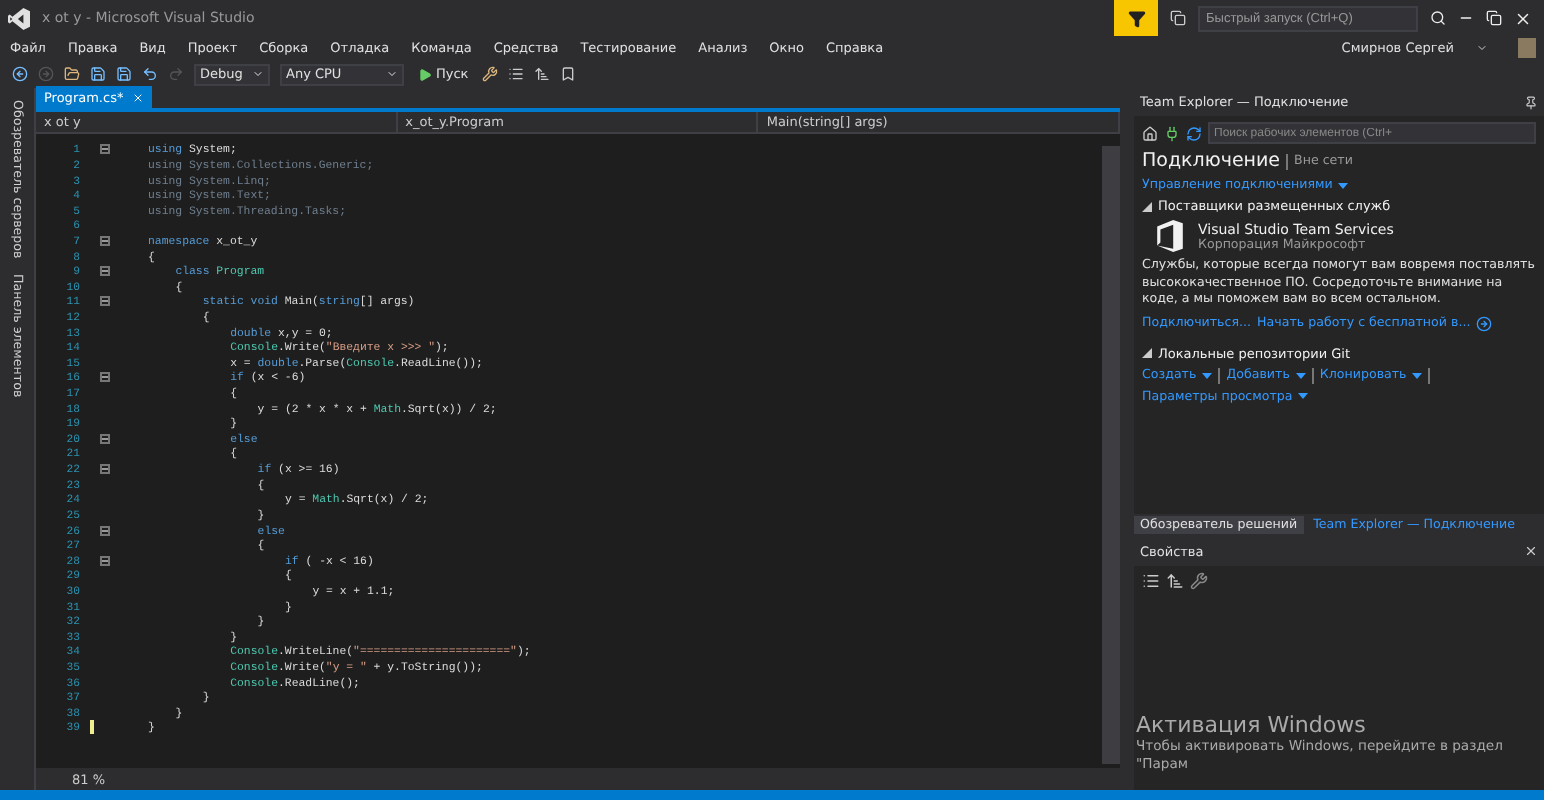 The width and height of the screenshot is (1544, 800). I want to click on refresh-icon, so click(1194, 133).